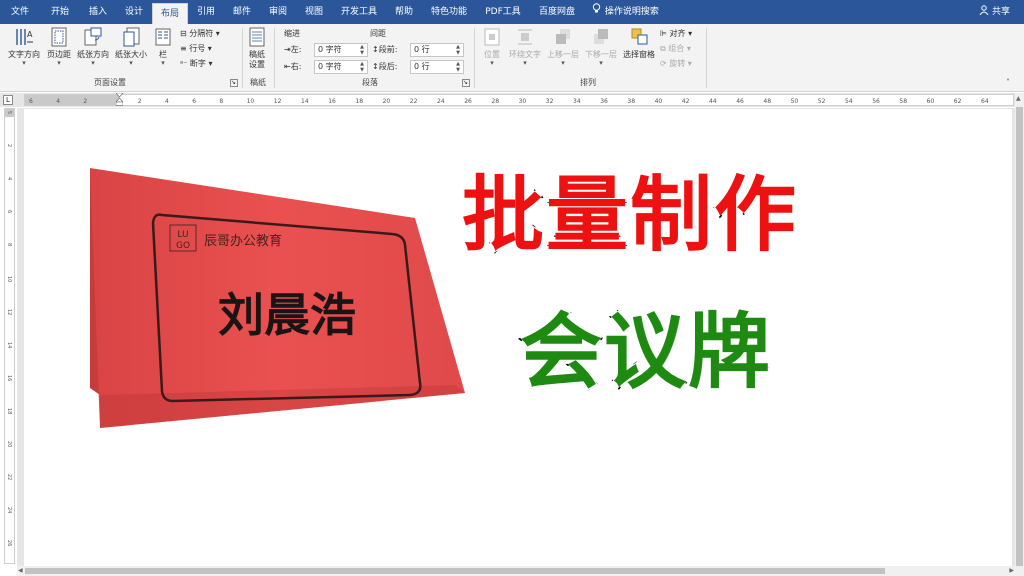 The height and width of the screenshot is (576, 1024). What do you see at coordinates (134, 12) in the screenshot?
I see `tab-design: 设计` at bounding box center [134, 12].